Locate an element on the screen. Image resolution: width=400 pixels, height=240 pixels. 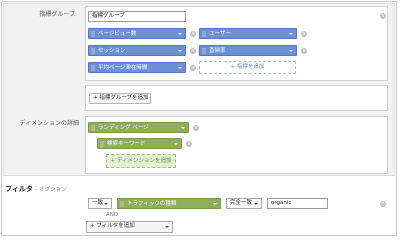
filter-match-type-select: 完全一致 is located at coordinates (244, 203).